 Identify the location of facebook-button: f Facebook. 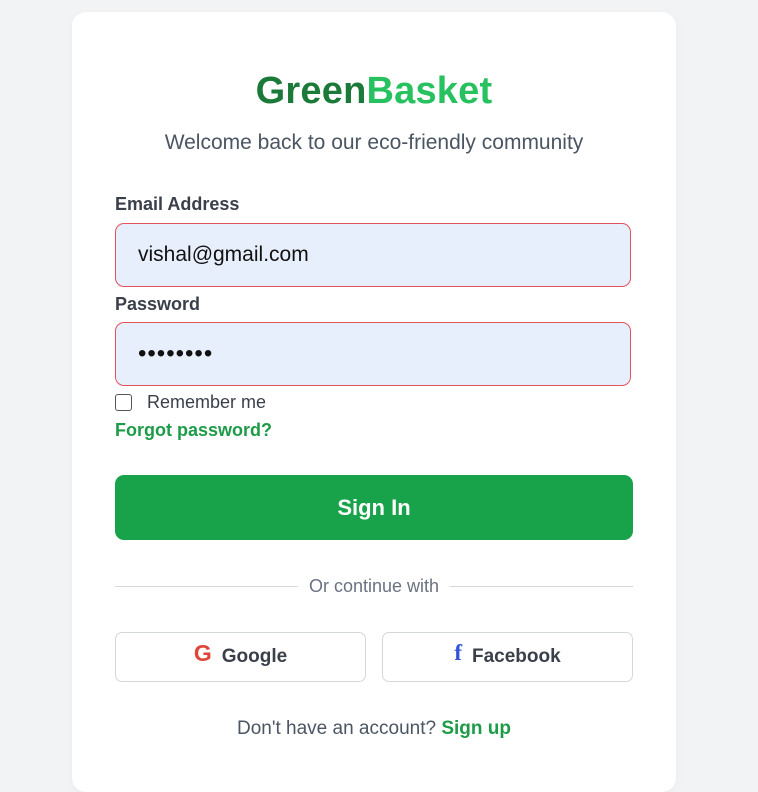
(507, 657).